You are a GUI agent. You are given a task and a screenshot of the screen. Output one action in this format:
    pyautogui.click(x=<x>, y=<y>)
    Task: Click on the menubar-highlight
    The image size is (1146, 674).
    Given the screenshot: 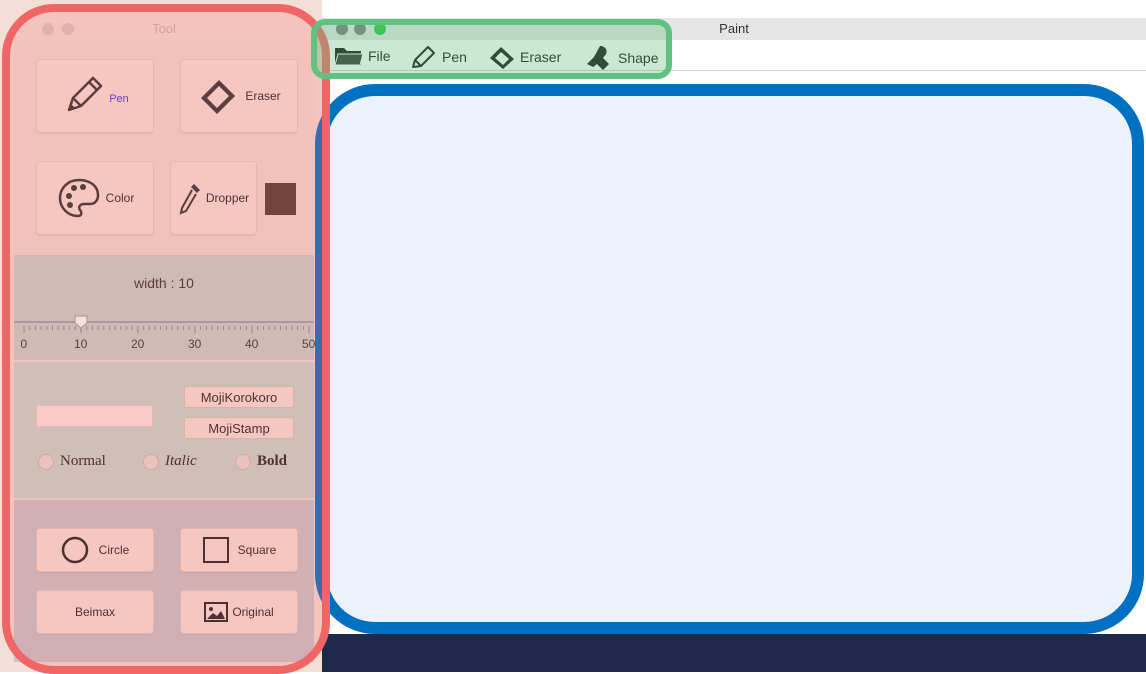 What is the action you would take?
    pyautogui.click(x=491, y=49)
    